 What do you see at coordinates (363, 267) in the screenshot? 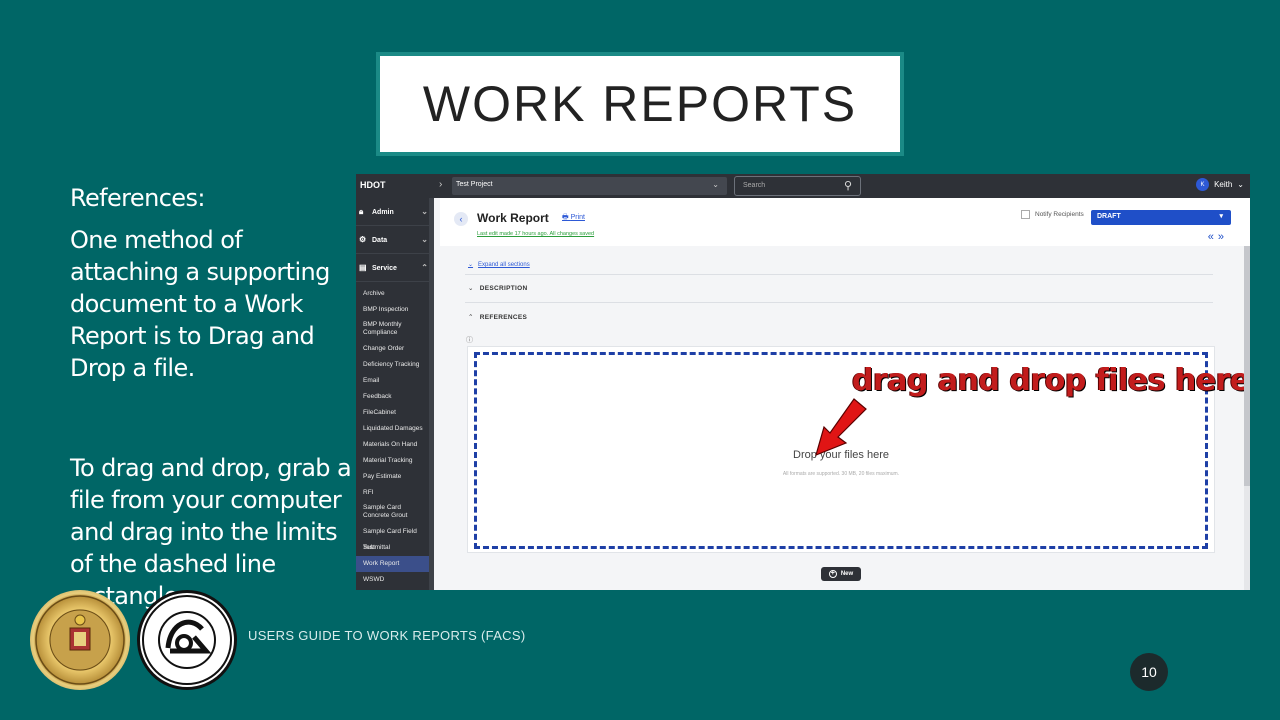
I see `document-icon: ▤` at bounding box center [363, 267].